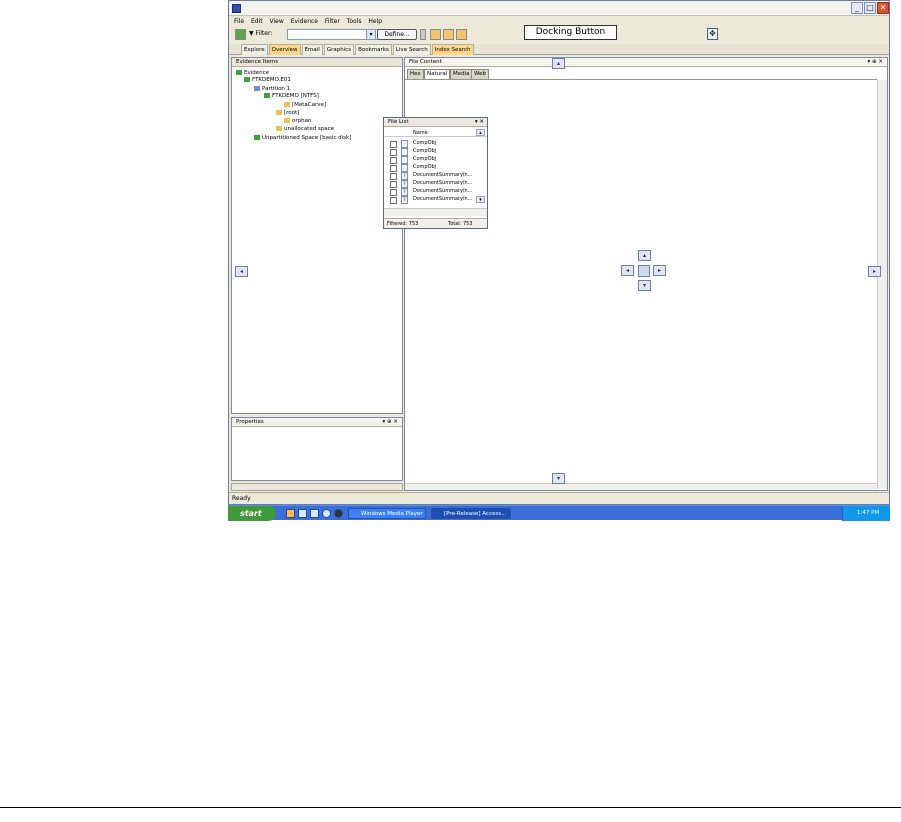 This screenshot has height=822, width=901. Describe the element at coordinates (883, 8) in the screenshot. I see `close-button: ✕` at that location.